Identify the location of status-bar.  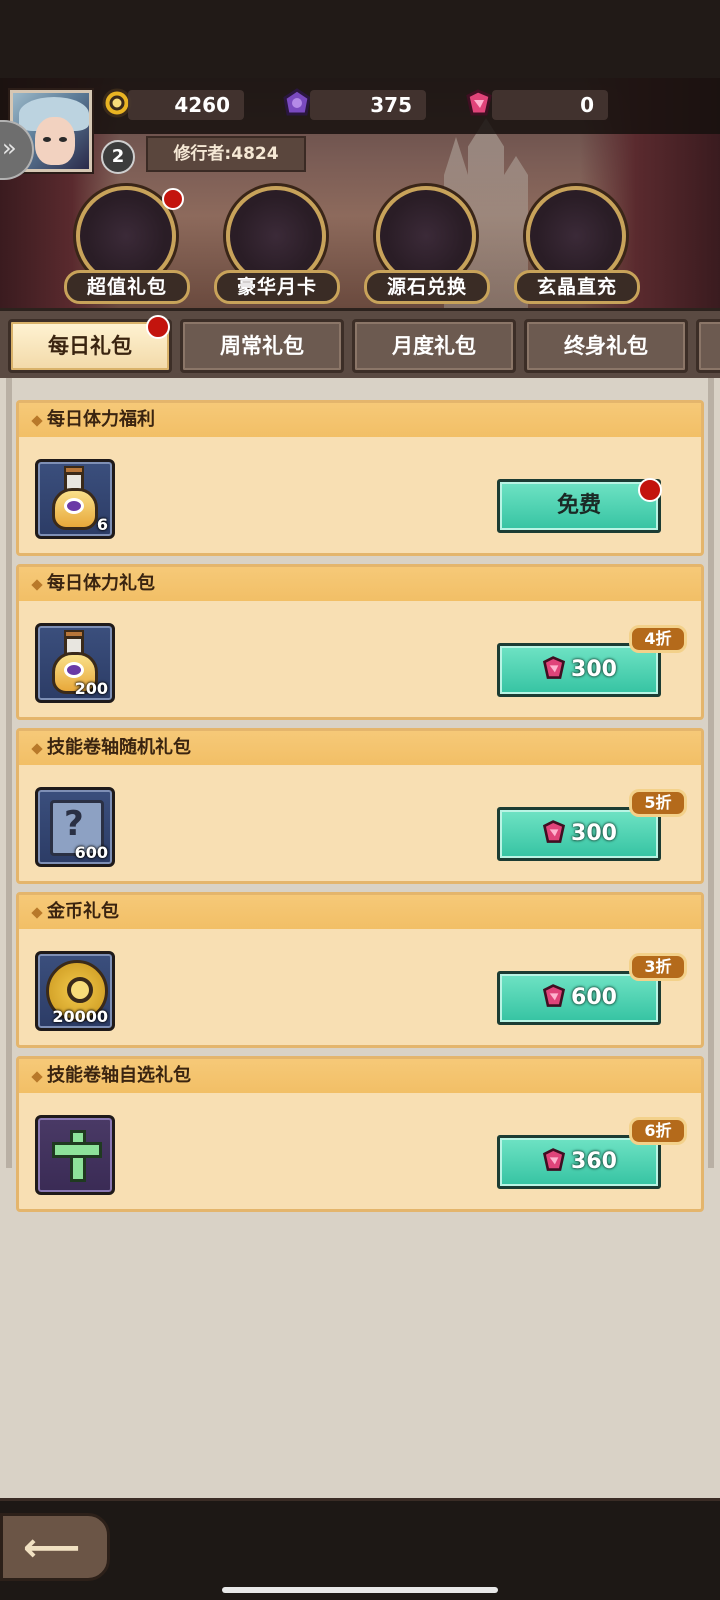
(360, 39).